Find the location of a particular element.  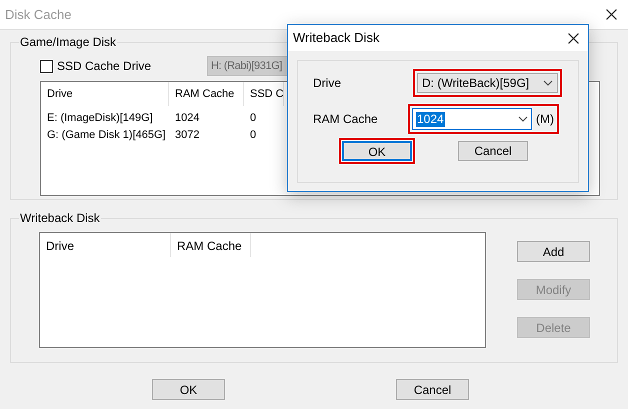

group-title: Game/Image Disk is located at coordinates (68, 42).